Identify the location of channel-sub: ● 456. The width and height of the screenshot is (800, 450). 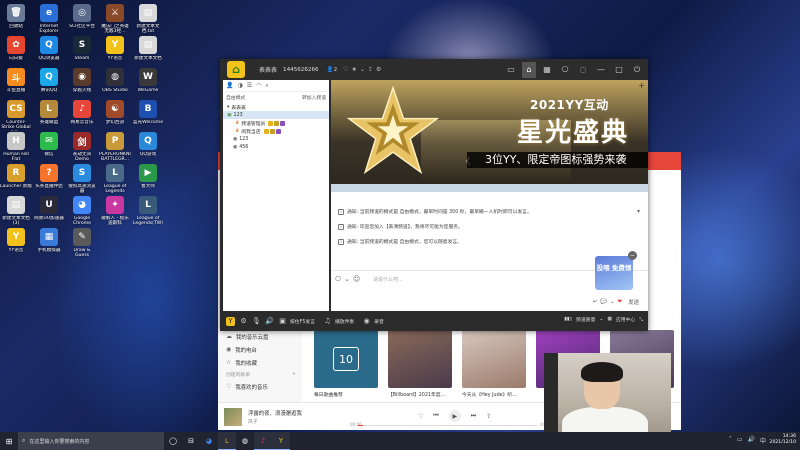
(276, 147).